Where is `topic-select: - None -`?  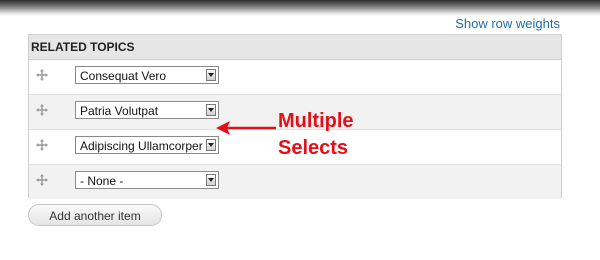 topic-select: - None - is located at coordinates (147, 180).